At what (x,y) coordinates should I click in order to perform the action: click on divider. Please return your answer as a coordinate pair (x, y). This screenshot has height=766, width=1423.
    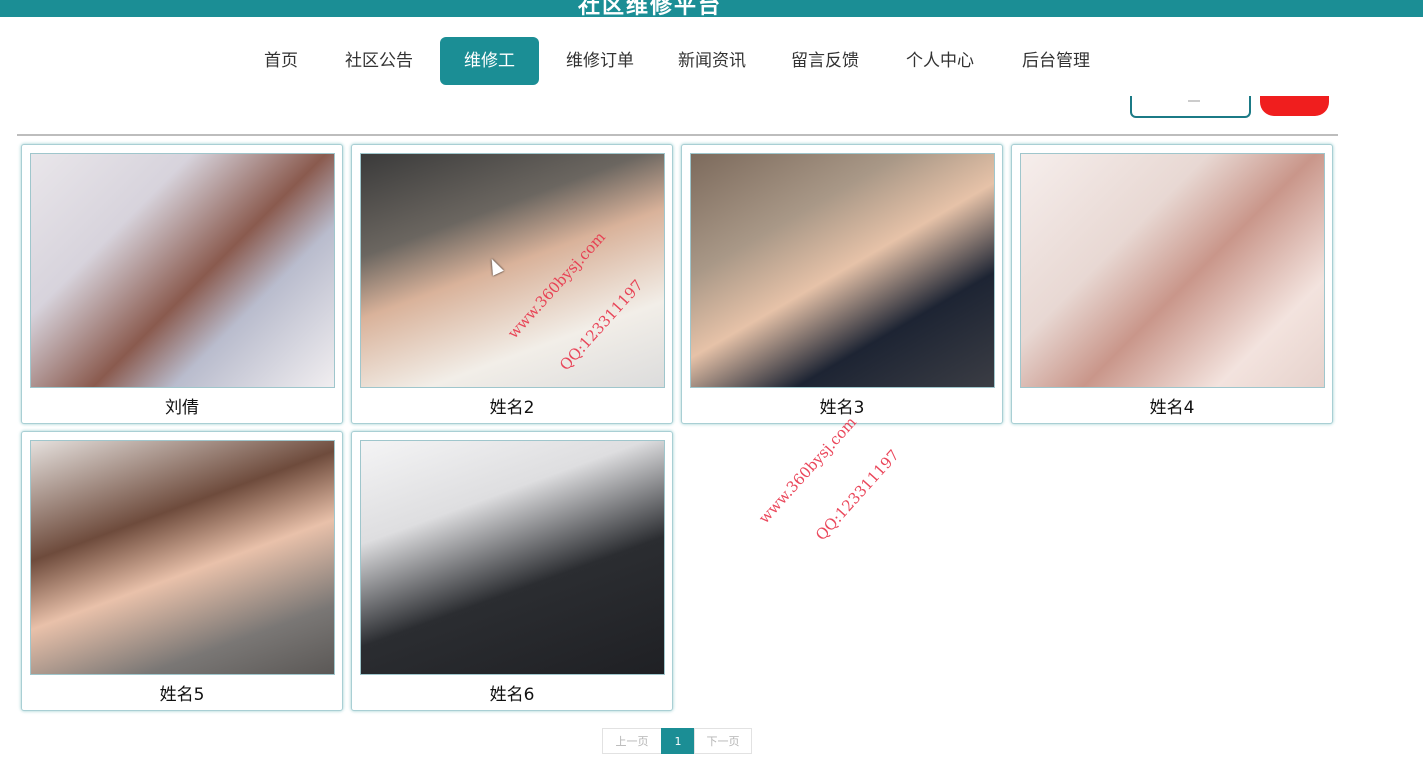
    Looking at the image, I should click on (677, 135).